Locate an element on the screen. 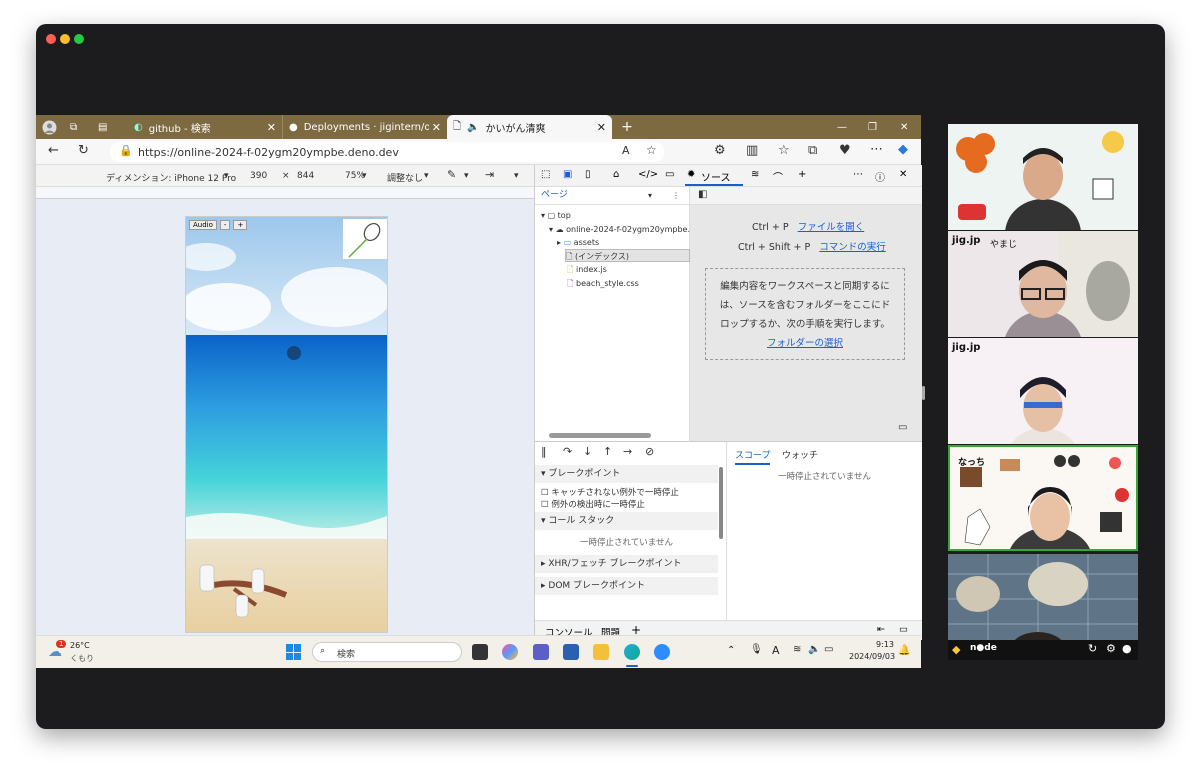 Image resolution: width=1200 pixels, height=776 pixels. step-icon: → is located at coordinates (627, 451).